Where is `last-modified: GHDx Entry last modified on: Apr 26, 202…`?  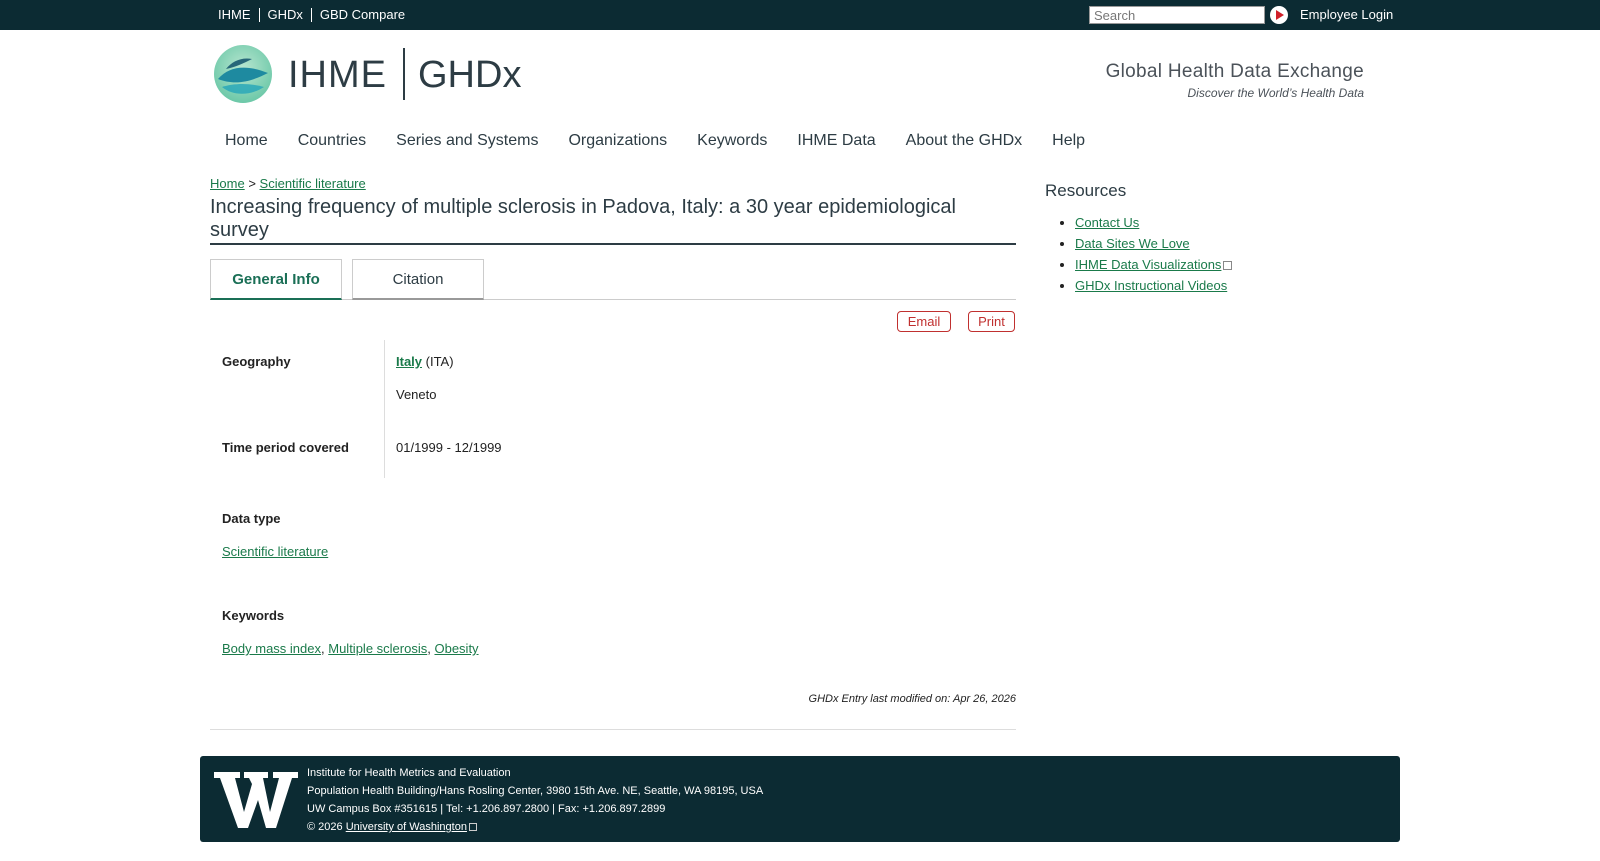 last-modified: GHDx Entry last modified on: Apr 26, 202… is located at coordinates (912, 699).